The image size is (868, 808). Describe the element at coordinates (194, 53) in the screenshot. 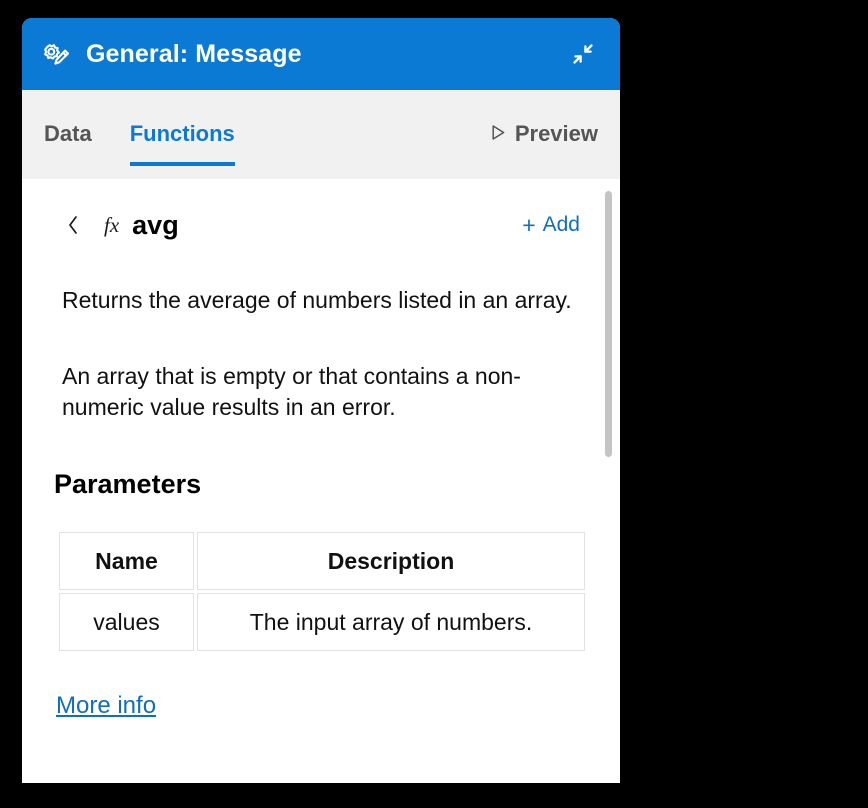

I see `window-title: General: Message` at that location.